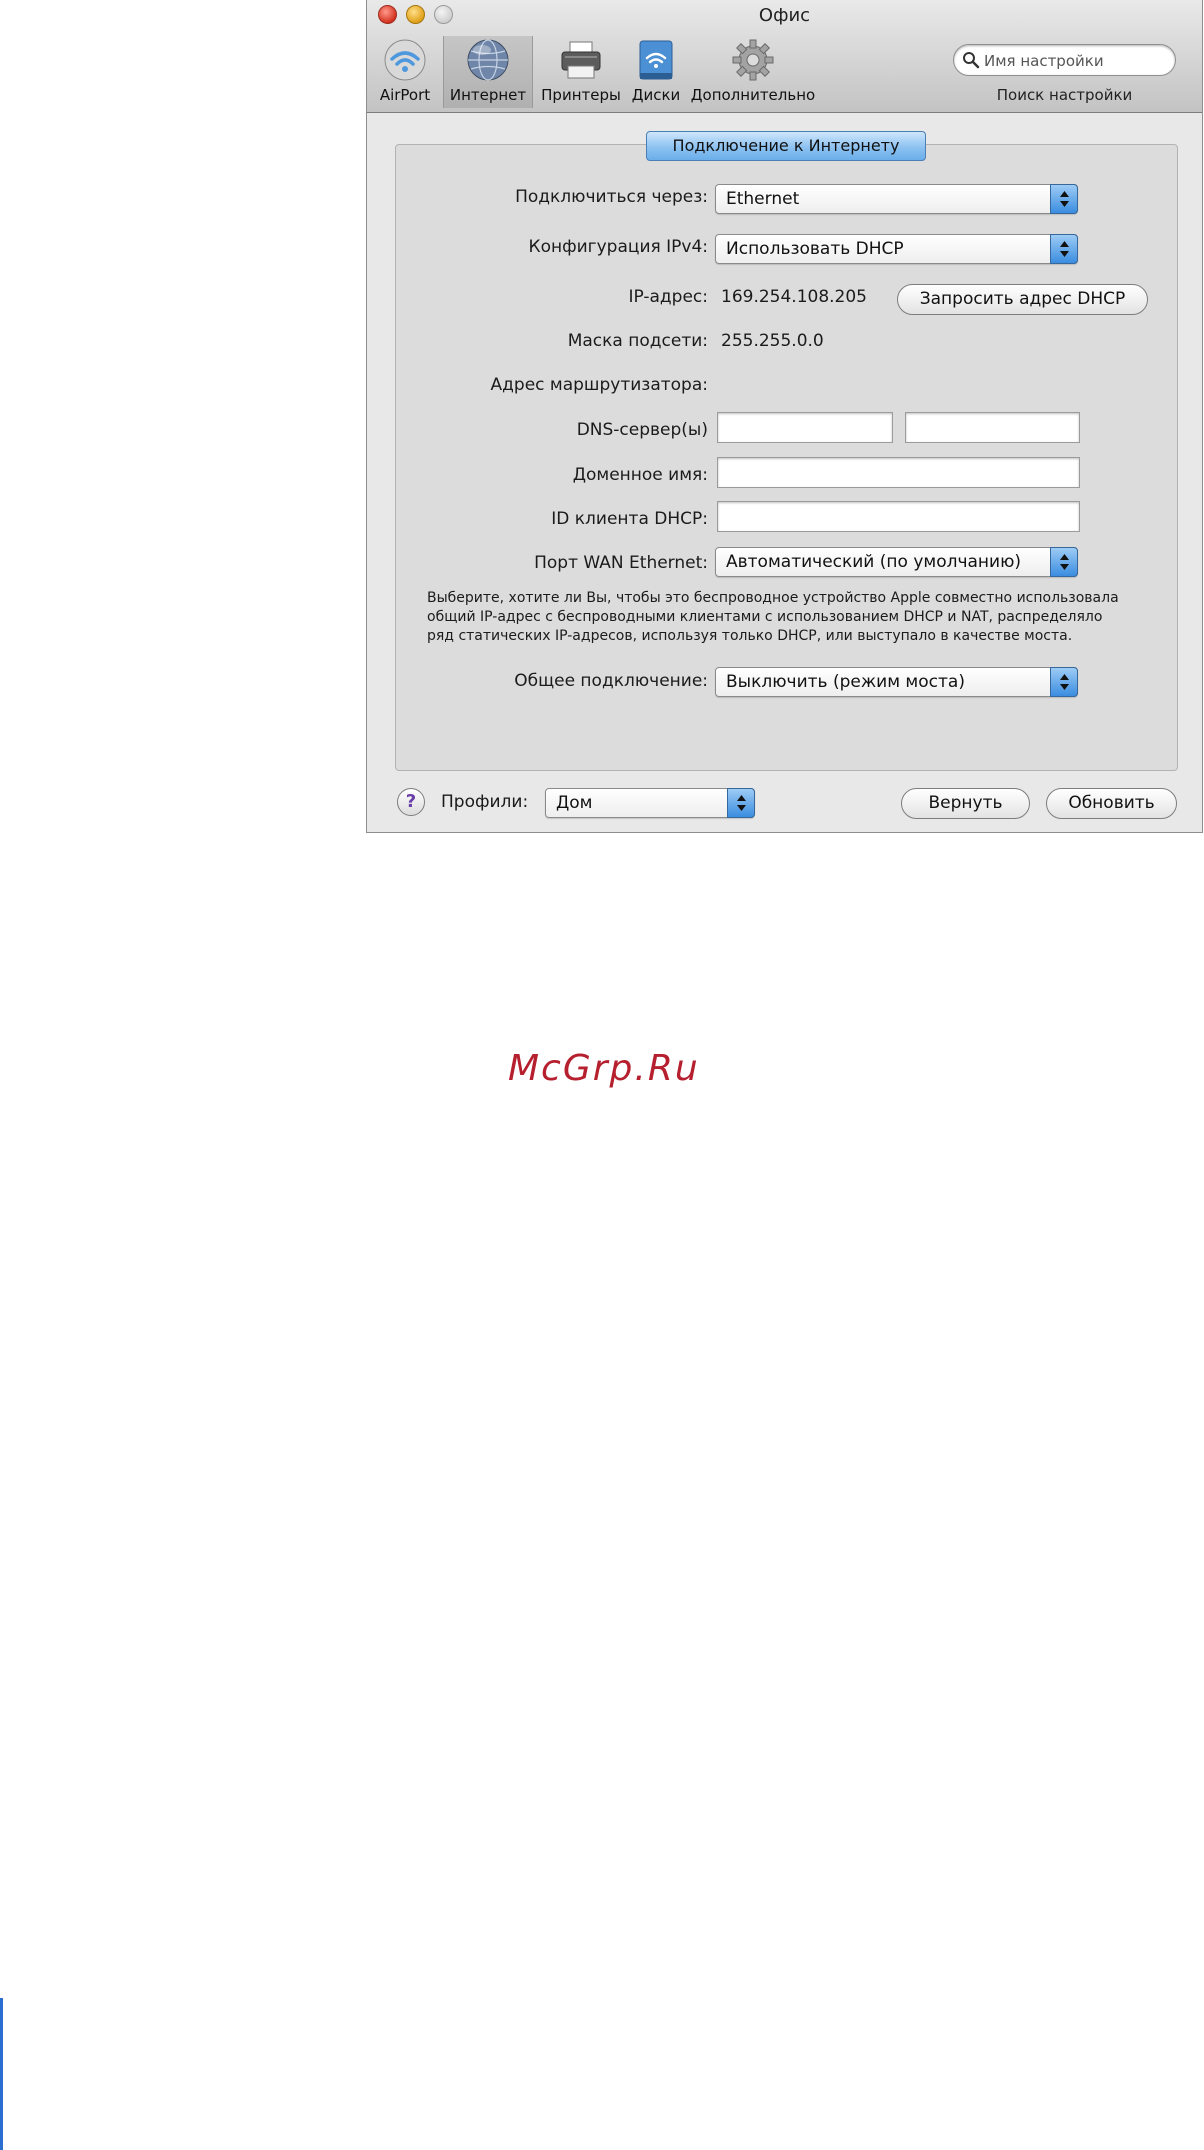 Image resolution: width=1204 pixels, height=2150 pixels. What do you see at coordinates (898, 516) in the screenshot?
I see `dhcp-client-id-input` at bounding box center [898, 516].